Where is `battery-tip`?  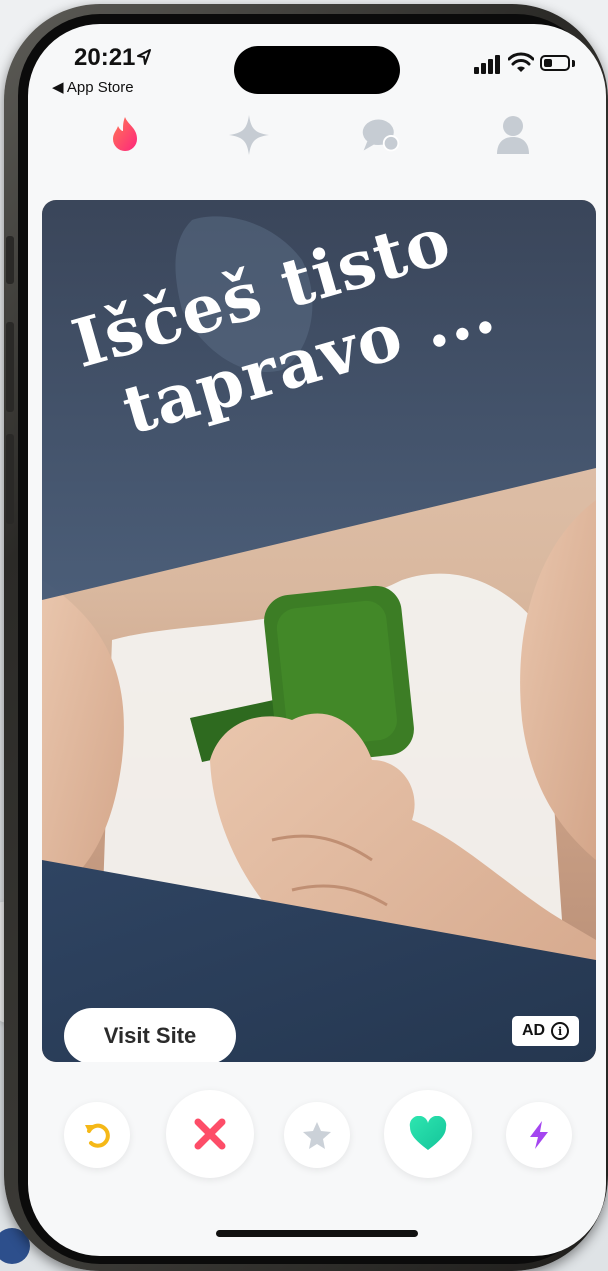
battery-tip is located at coordinates (573, 63).